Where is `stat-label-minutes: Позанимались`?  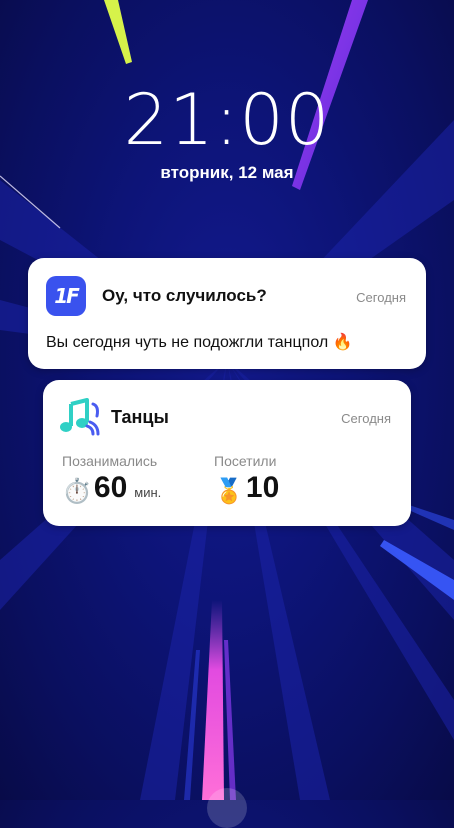 stat-label-minutes: Позанимались is located at coordinates (110, 461).